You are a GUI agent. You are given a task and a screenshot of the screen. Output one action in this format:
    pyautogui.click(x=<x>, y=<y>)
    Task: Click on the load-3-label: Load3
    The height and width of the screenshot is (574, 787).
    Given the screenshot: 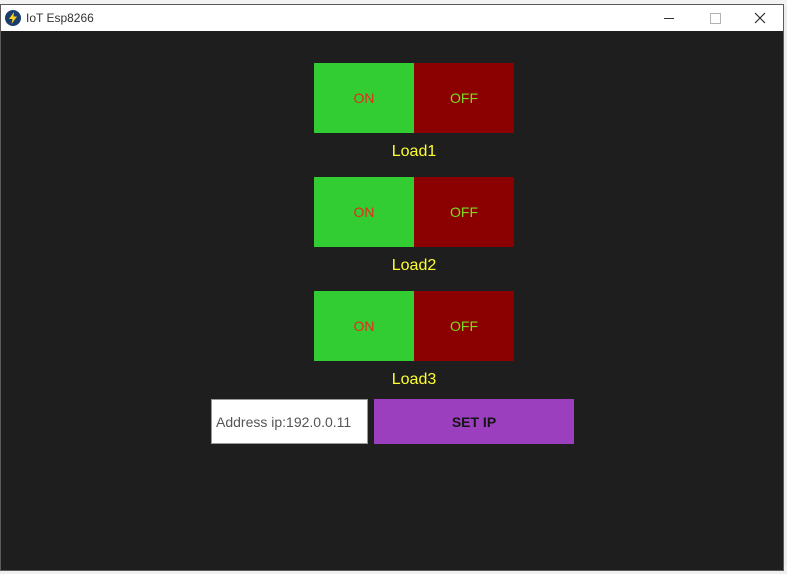 What is the action you would take?
    pyautogui.click(x=414, y=379)
    